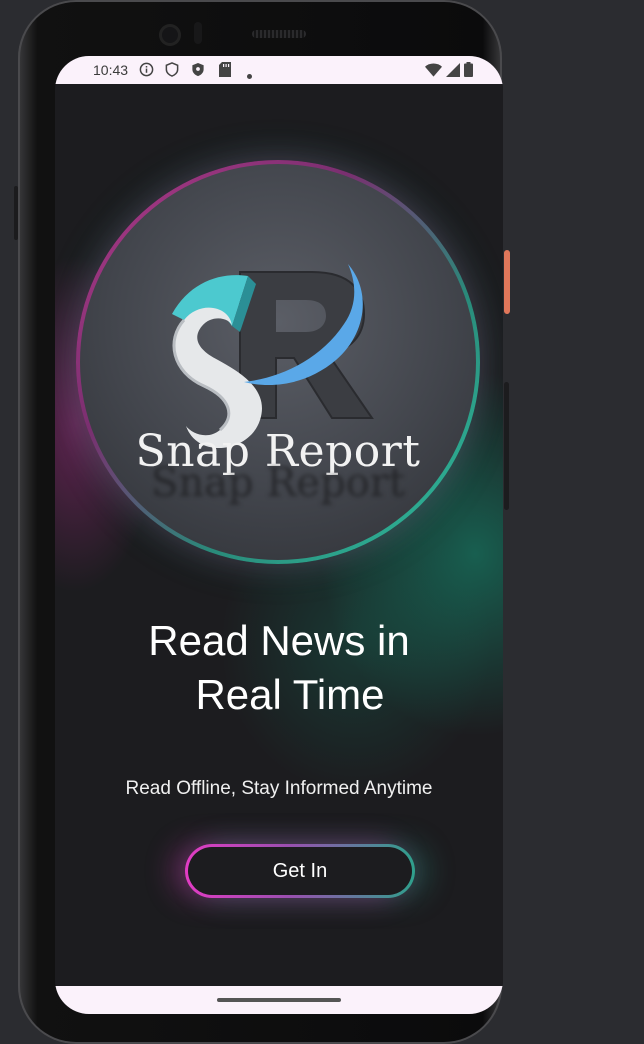  I want to click on status-bar: 10:43, so click(279, 70).